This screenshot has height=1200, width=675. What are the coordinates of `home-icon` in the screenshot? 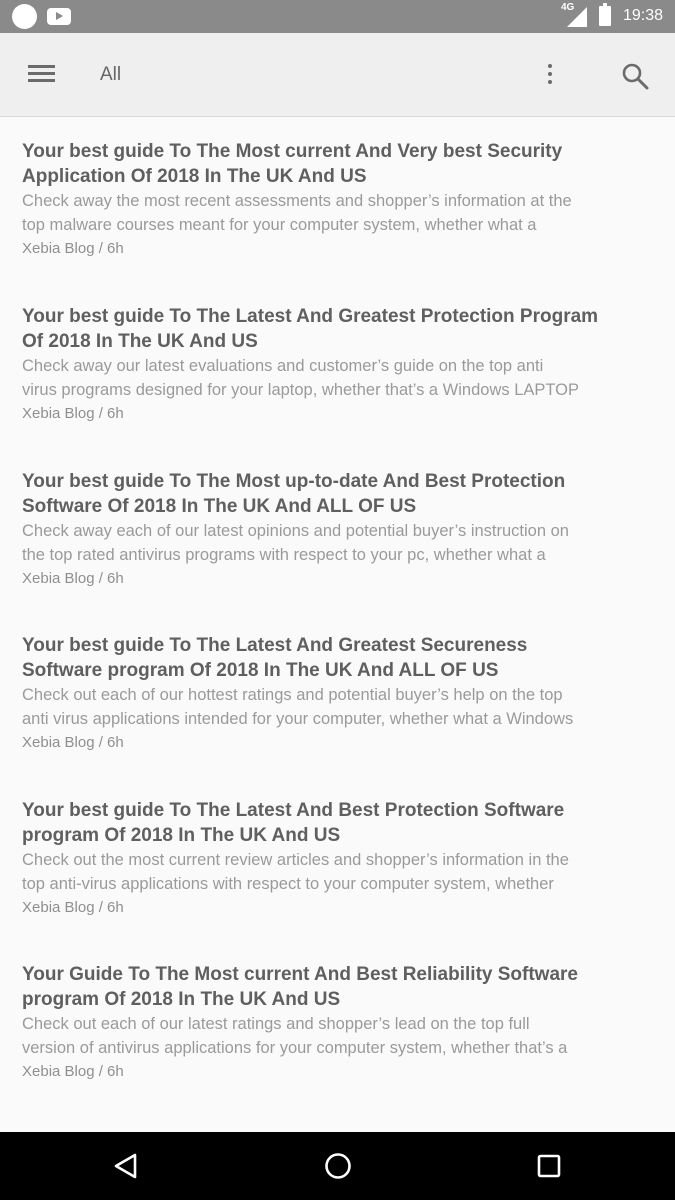 It's located at (338, 1166).